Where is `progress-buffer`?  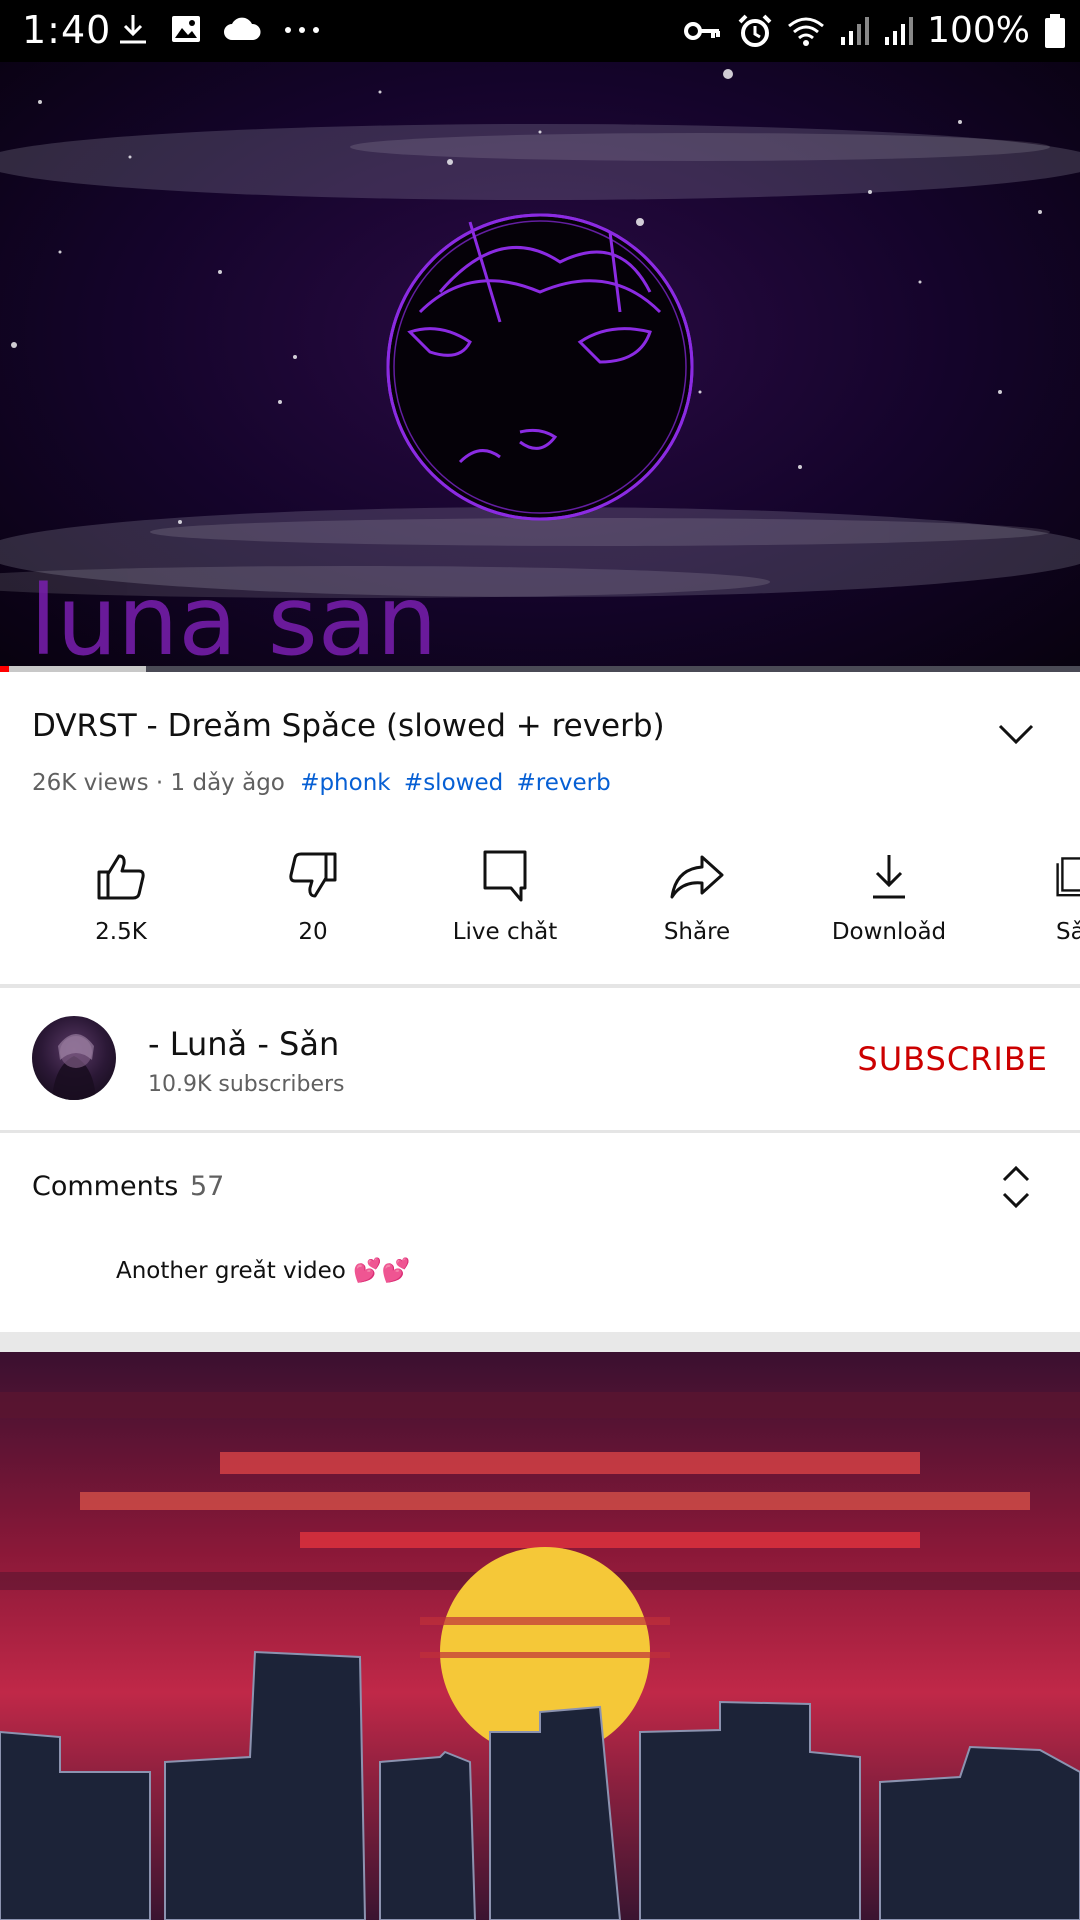
progress-buffer is located at coordinates (73, 669).